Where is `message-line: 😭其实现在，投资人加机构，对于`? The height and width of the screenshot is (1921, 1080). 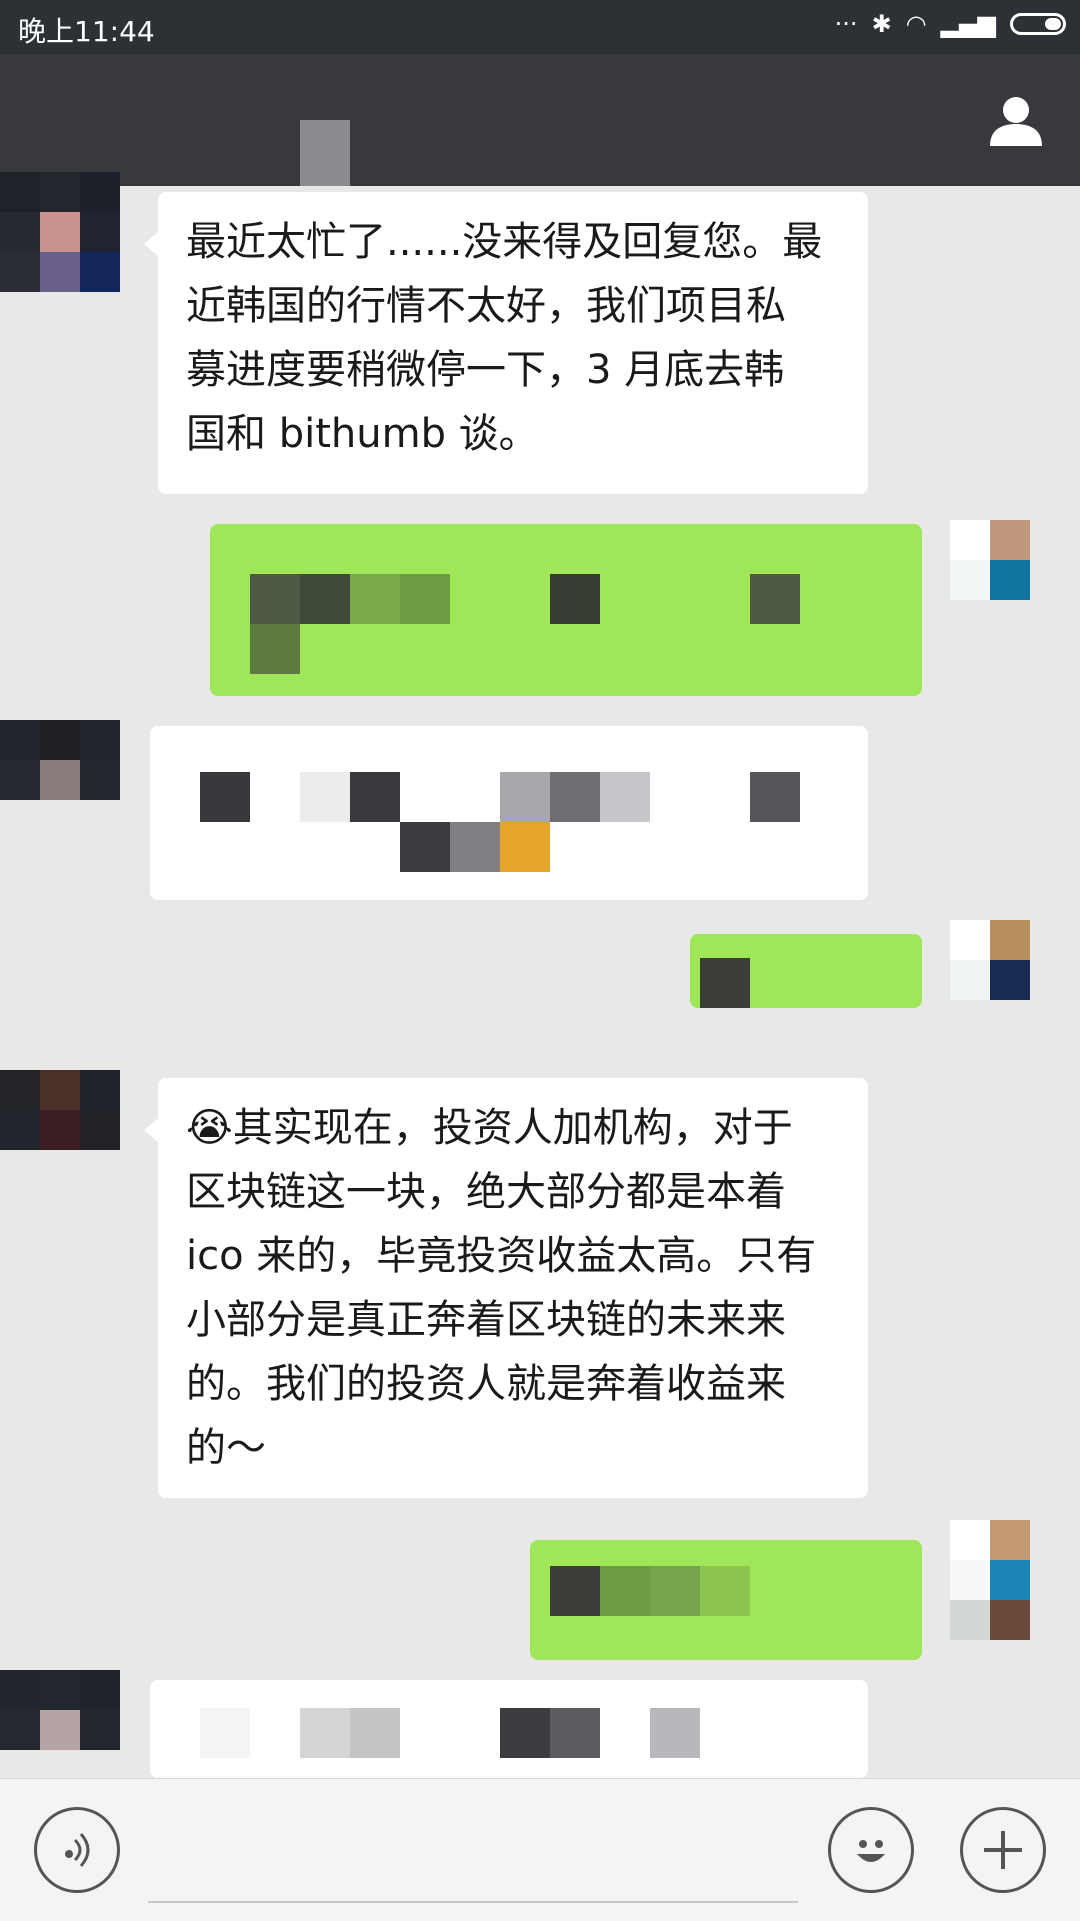 message-line: 😭其实现在，投资人加机构，对于 is located at coordinates (489, 1128).